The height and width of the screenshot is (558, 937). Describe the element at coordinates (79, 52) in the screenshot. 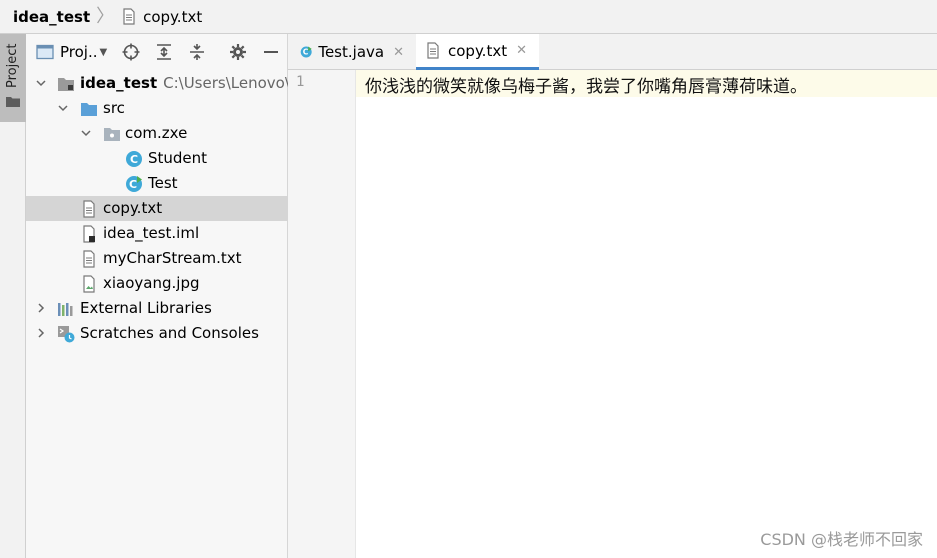

I see `project-view-label: Proj..` at that location.